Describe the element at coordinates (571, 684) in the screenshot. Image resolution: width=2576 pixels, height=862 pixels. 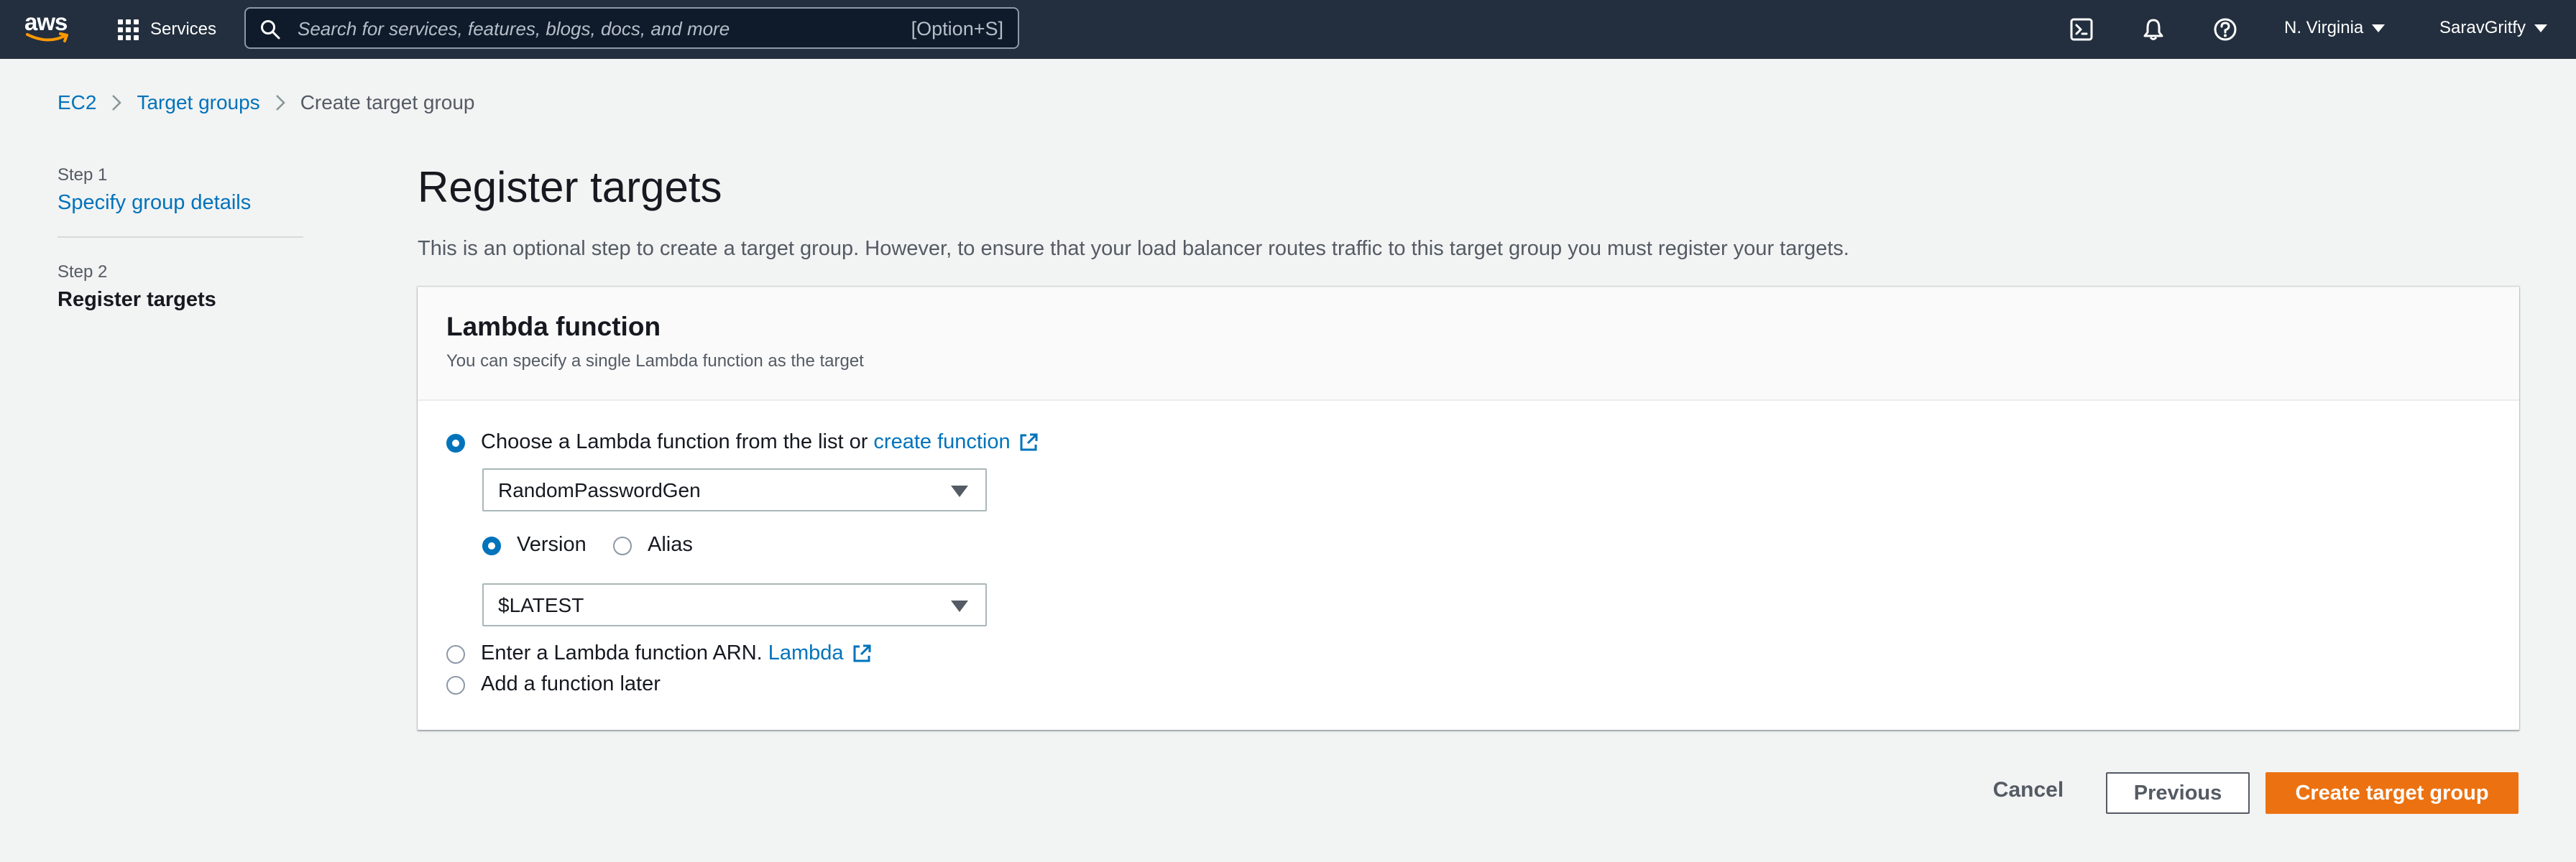
I see `option-add-later-label: Add a function later` at that location.